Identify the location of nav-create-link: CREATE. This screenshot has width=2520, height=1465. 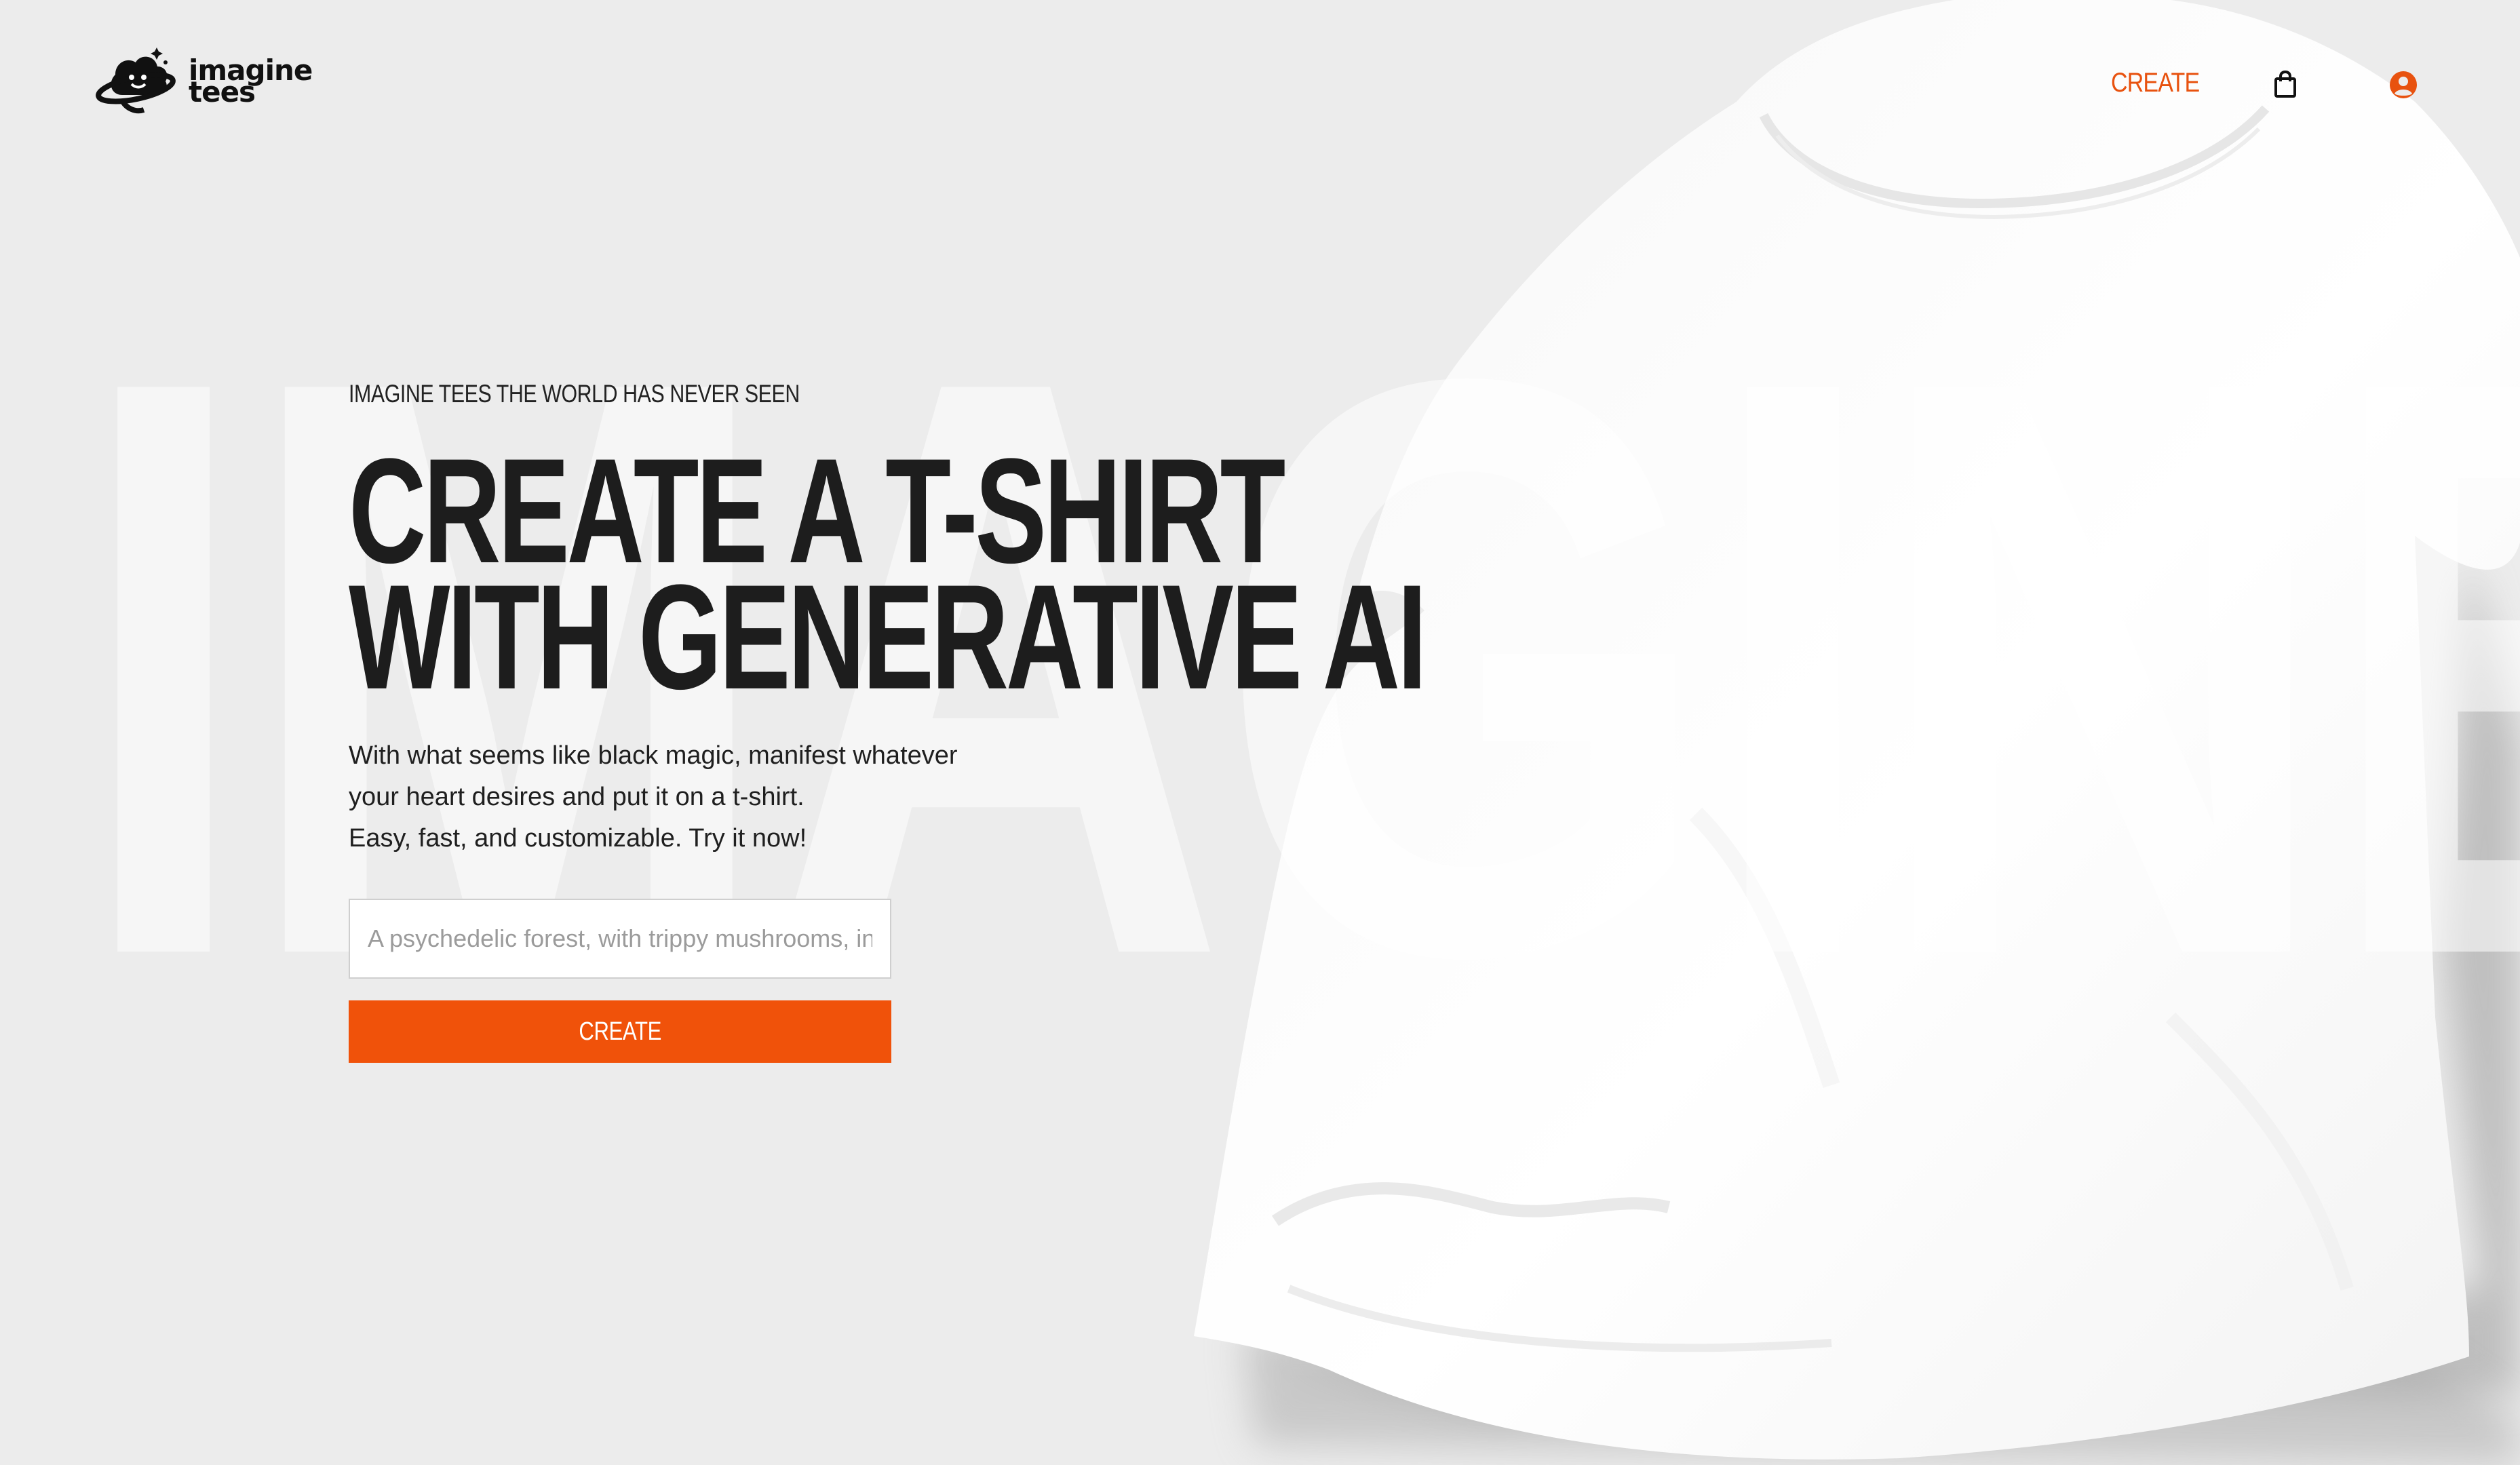
(2155, 83).